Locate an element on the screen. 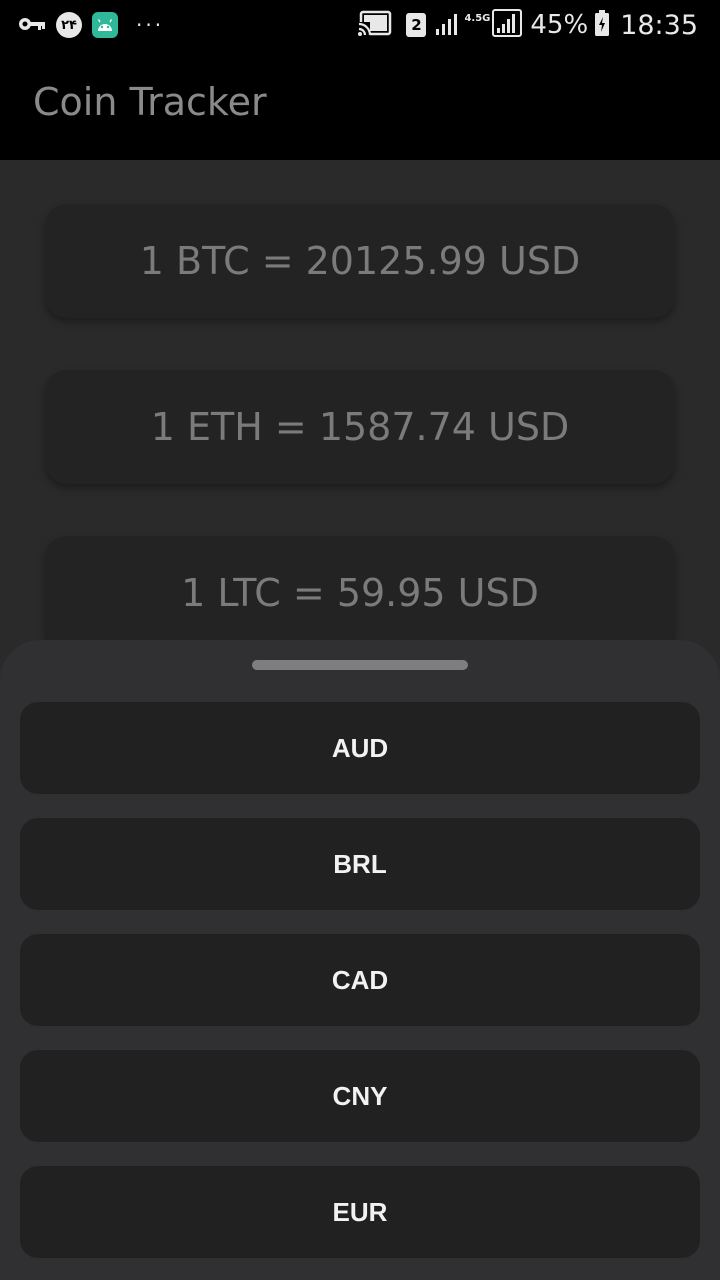 The height and width of the screenshot is (1280, 720). currency-option-brl: BRL is located at coordinates (360, 864).